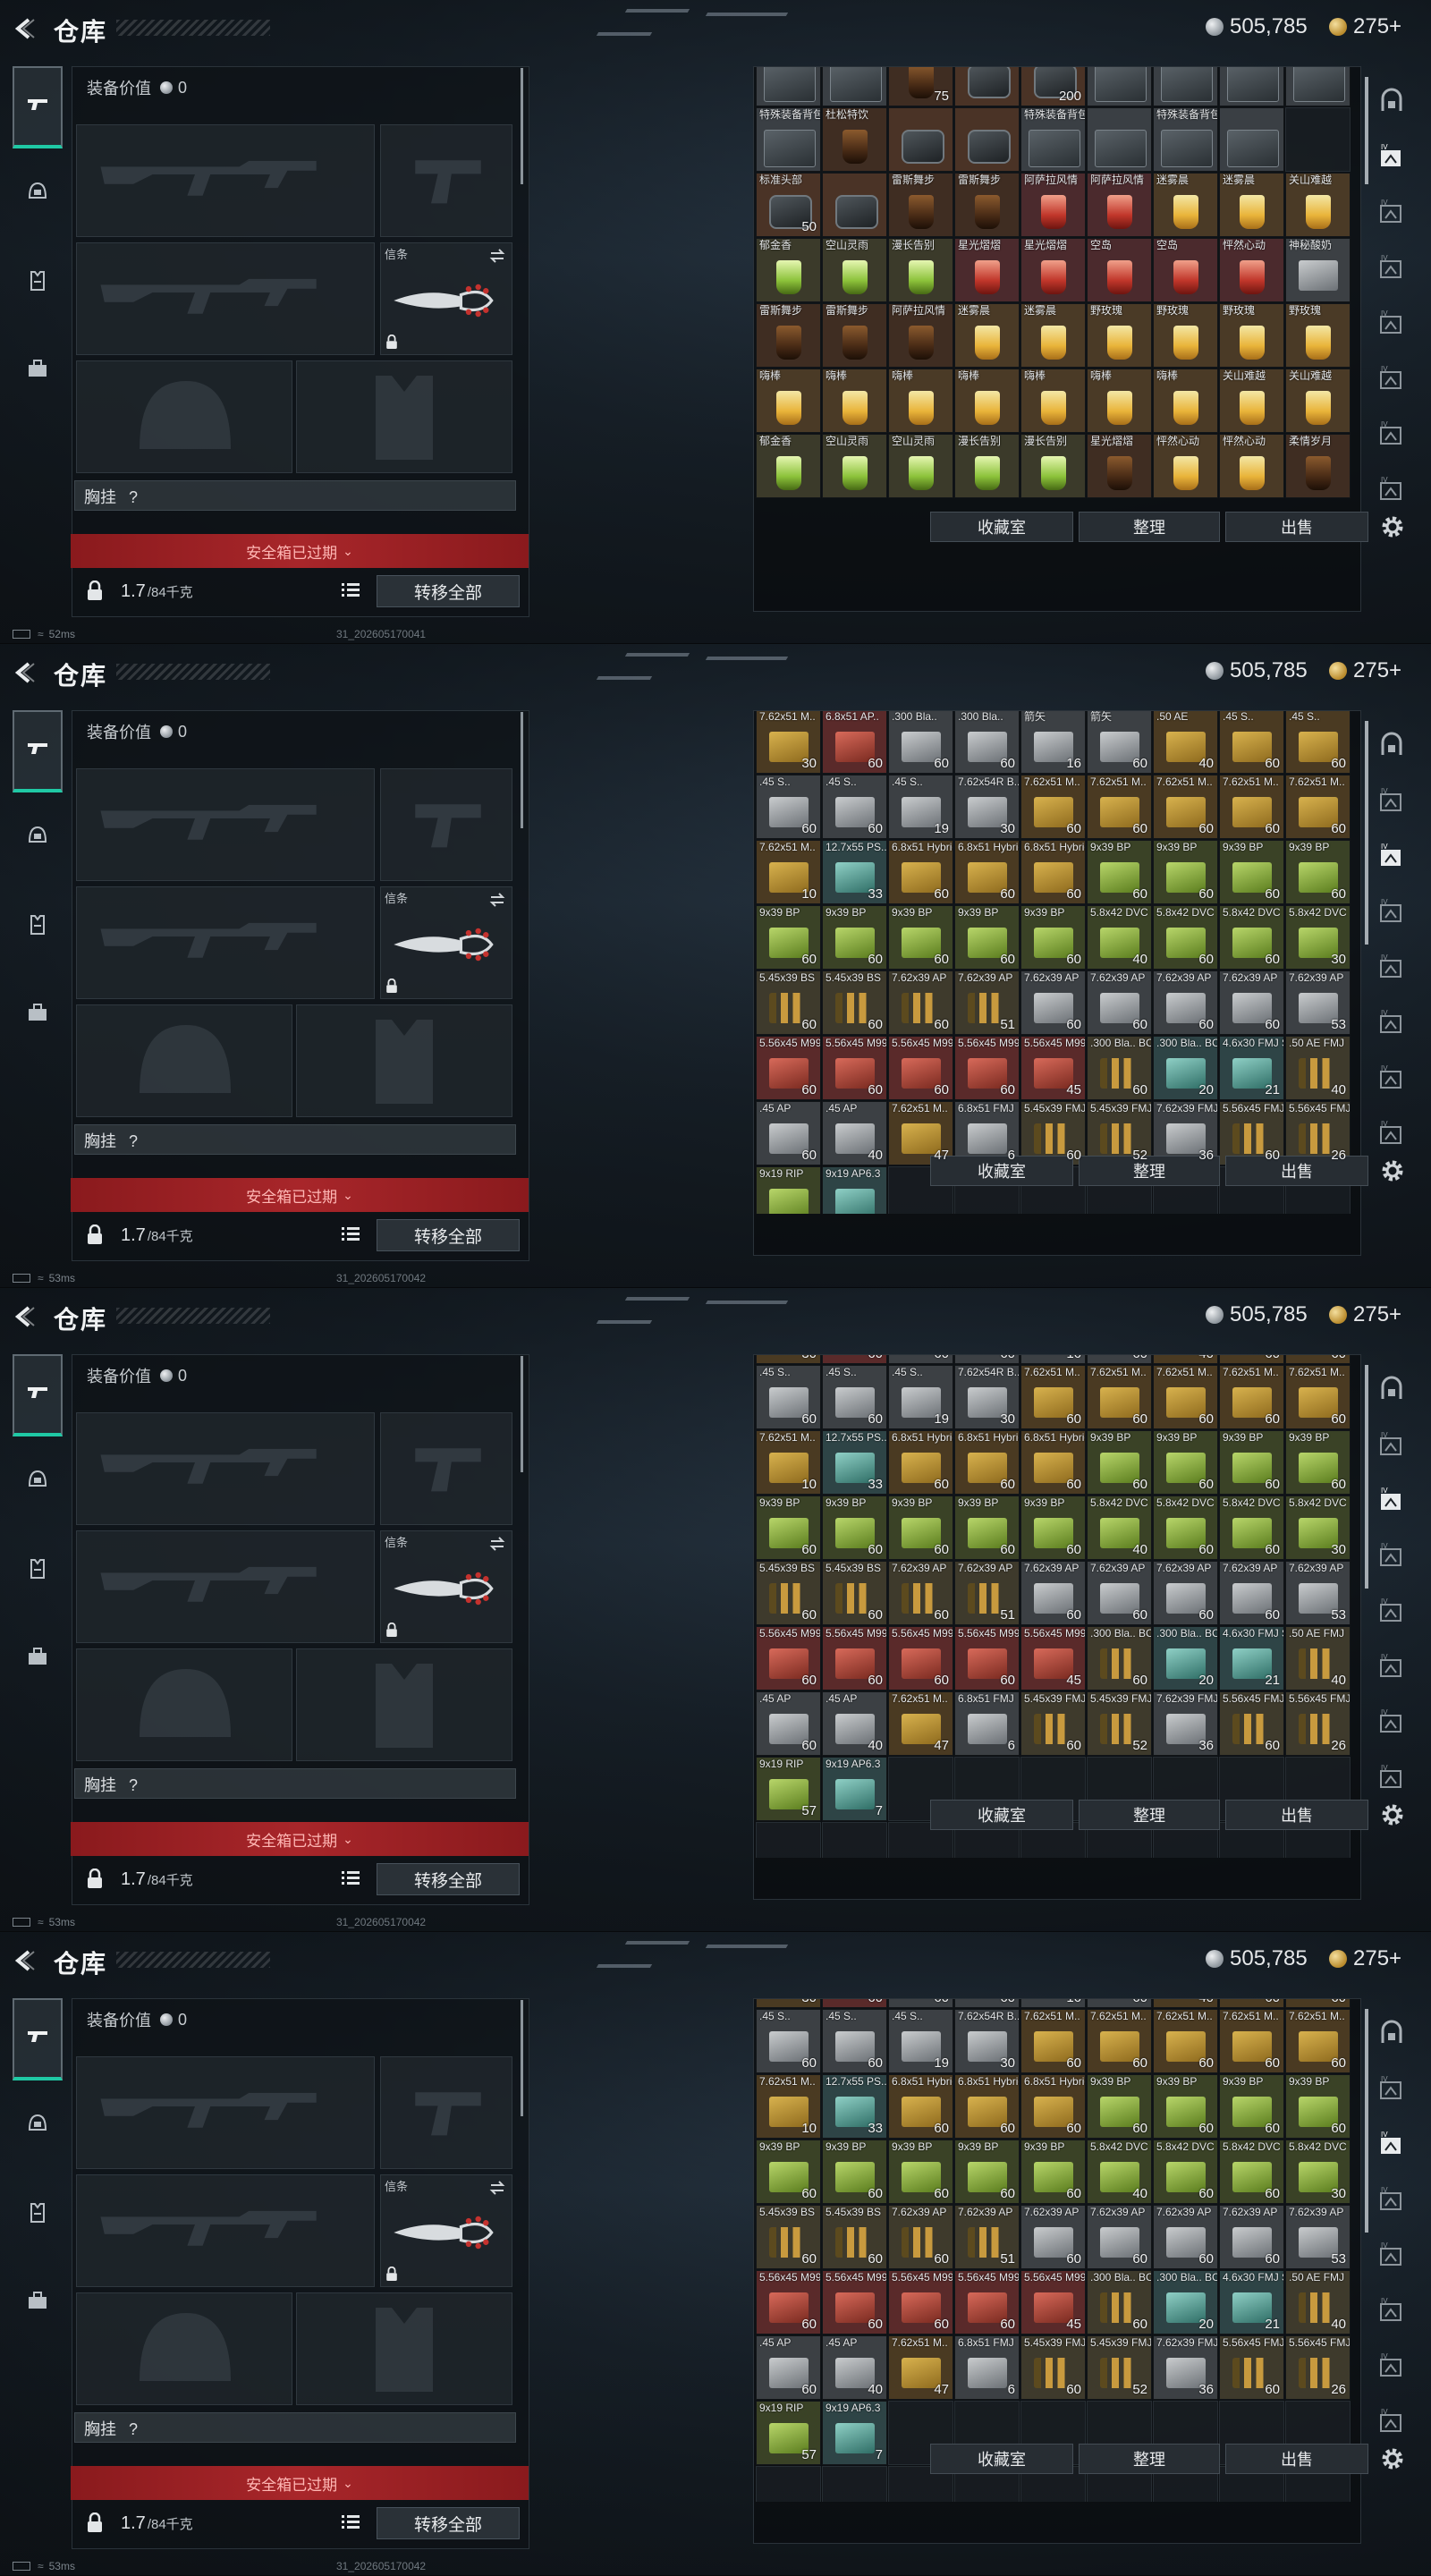 The height and width of the screenshot is (2576, 1431). I want to click on inventory-item: 郁金香, so click(789, 466).